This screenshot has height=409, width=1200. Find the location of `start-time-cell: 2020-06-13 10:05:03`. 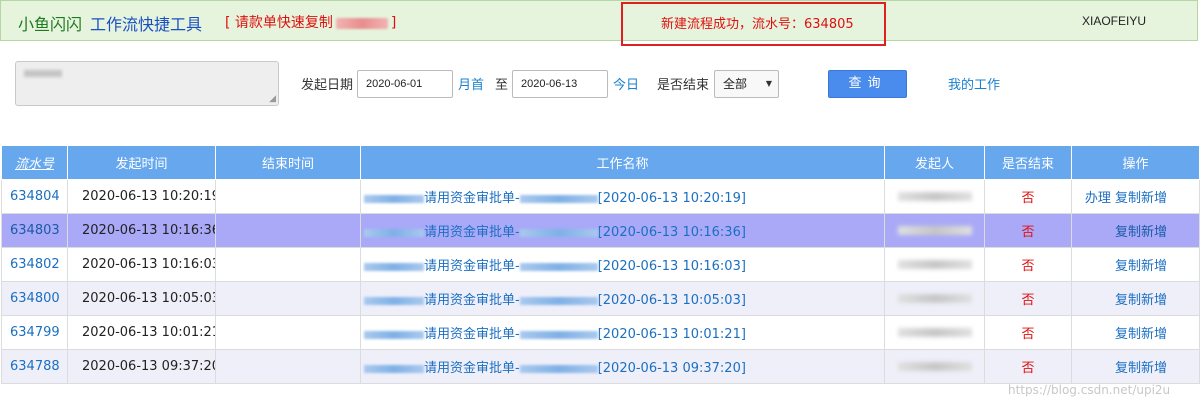

start-time-cell: 2020-06-13 10:05:03 is located at coordinates (141, 298).